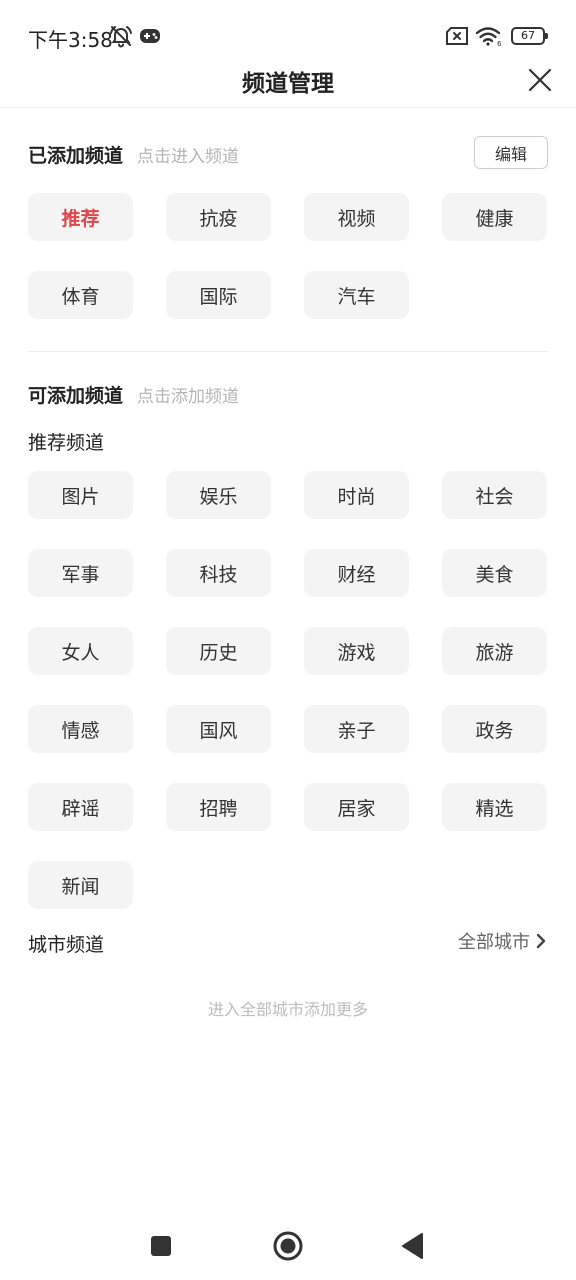 This screenshot has height=1280, width=576. Describe the element at coordinates (70, 40) in the screenshot. I see `status-time: 下午3:58` at that location.